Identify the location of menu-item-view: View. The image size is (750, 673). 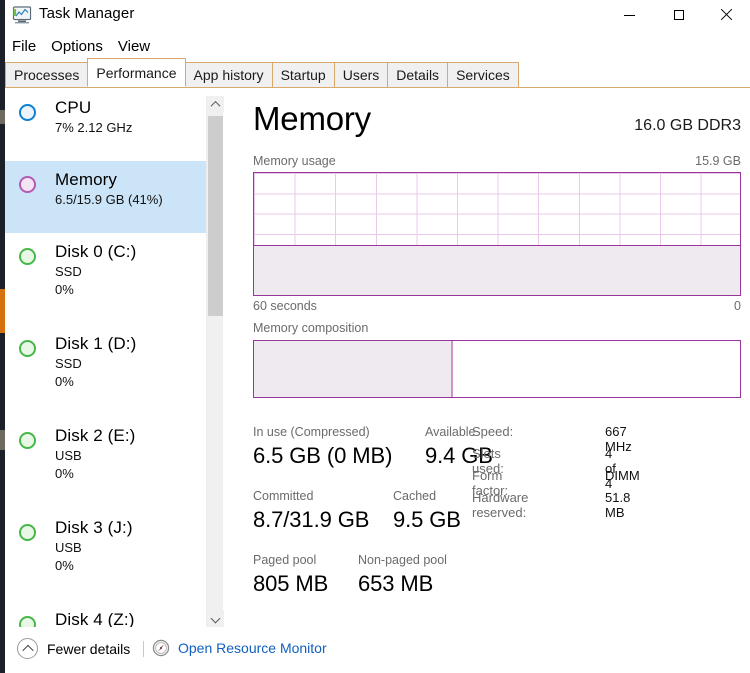
(134, 46).